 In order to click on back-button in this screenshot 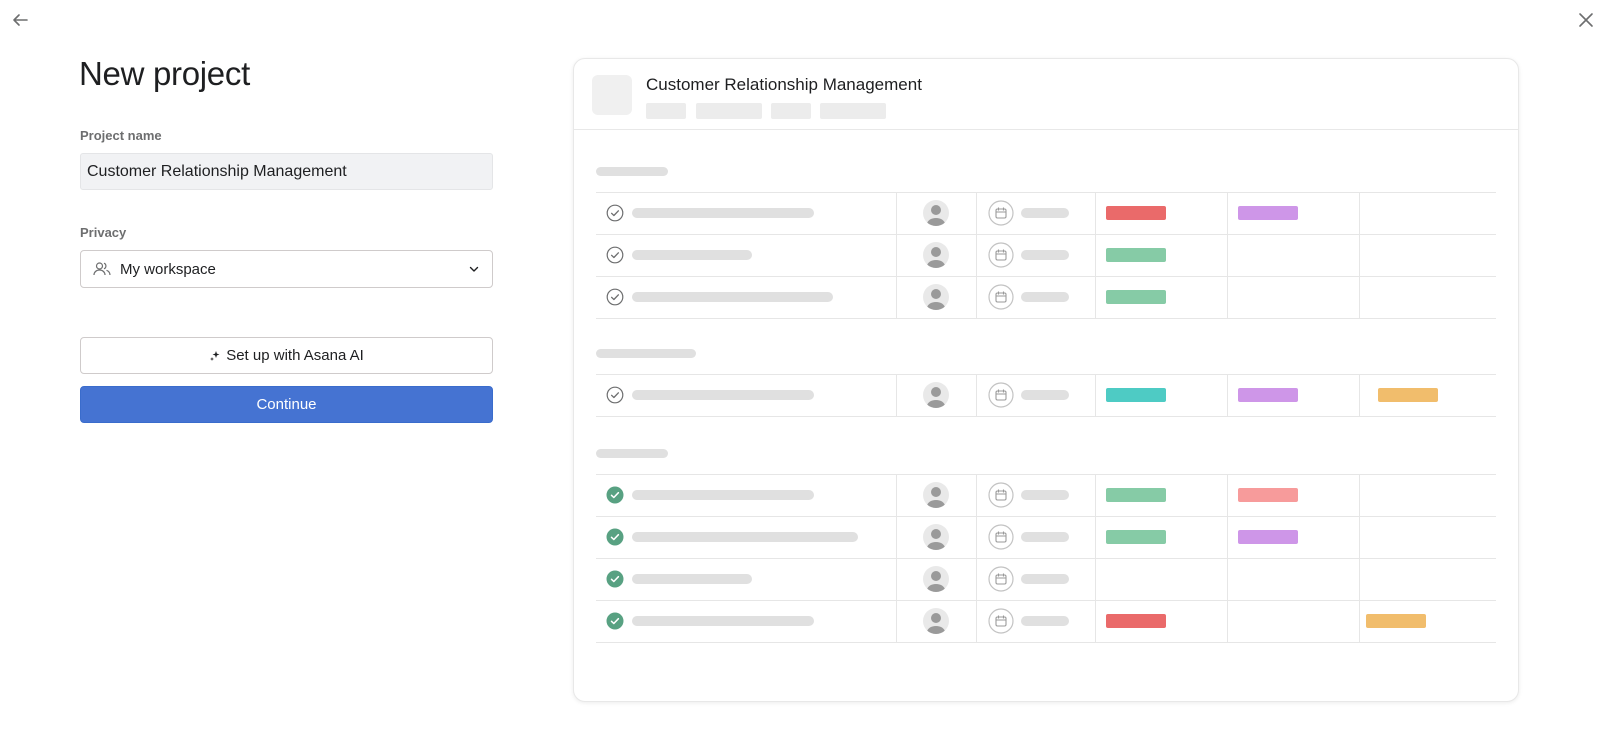, I will do `click(20, 20)`.